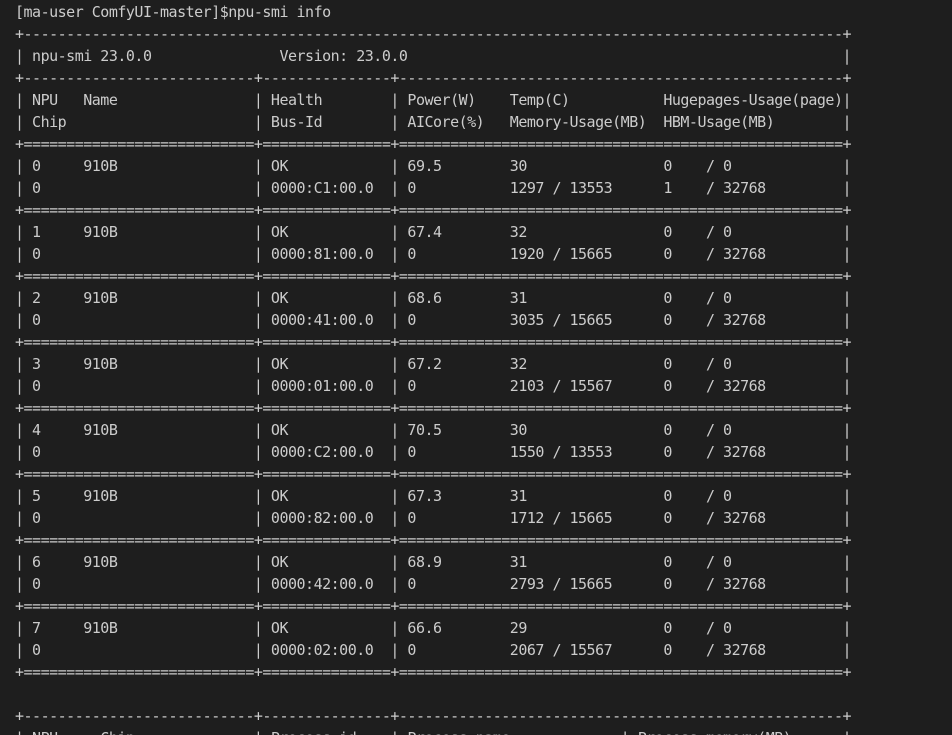 The width and height of the screenshot is (952, 735). I want to click on table-row: | 0 910B | OK | 69.5 30 0 / 0 |, so click(433, 166).